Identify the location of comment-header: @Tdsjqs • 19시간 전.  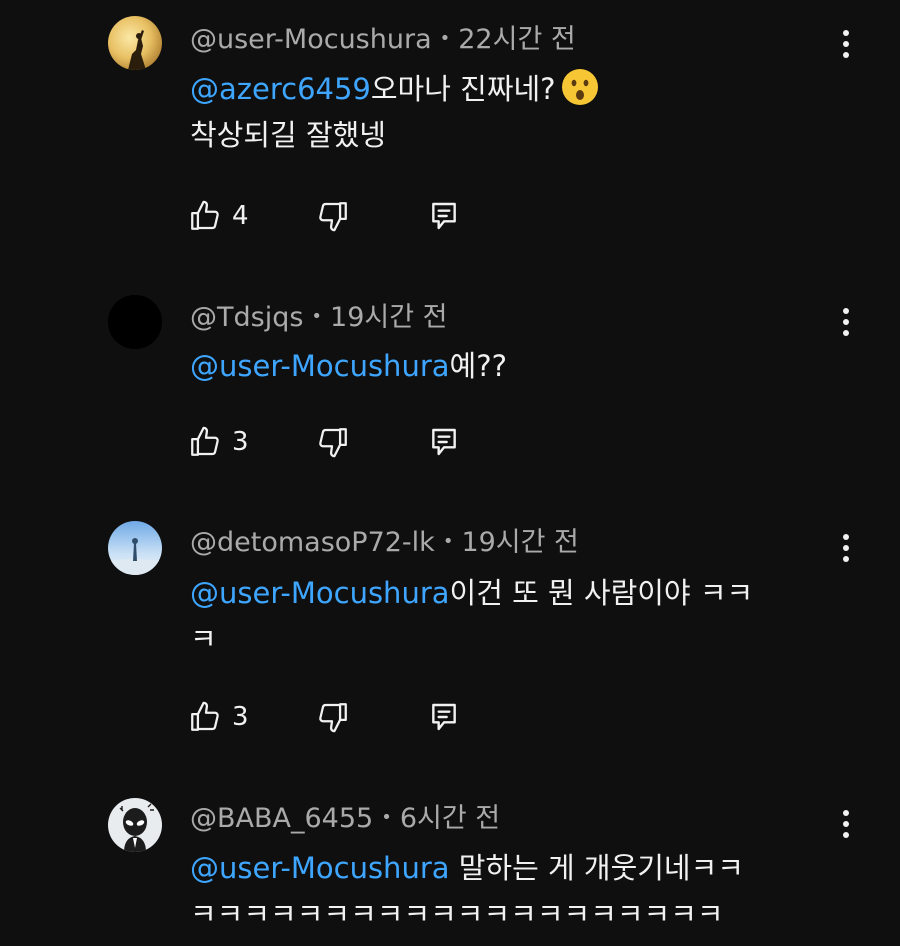
(319, 317).